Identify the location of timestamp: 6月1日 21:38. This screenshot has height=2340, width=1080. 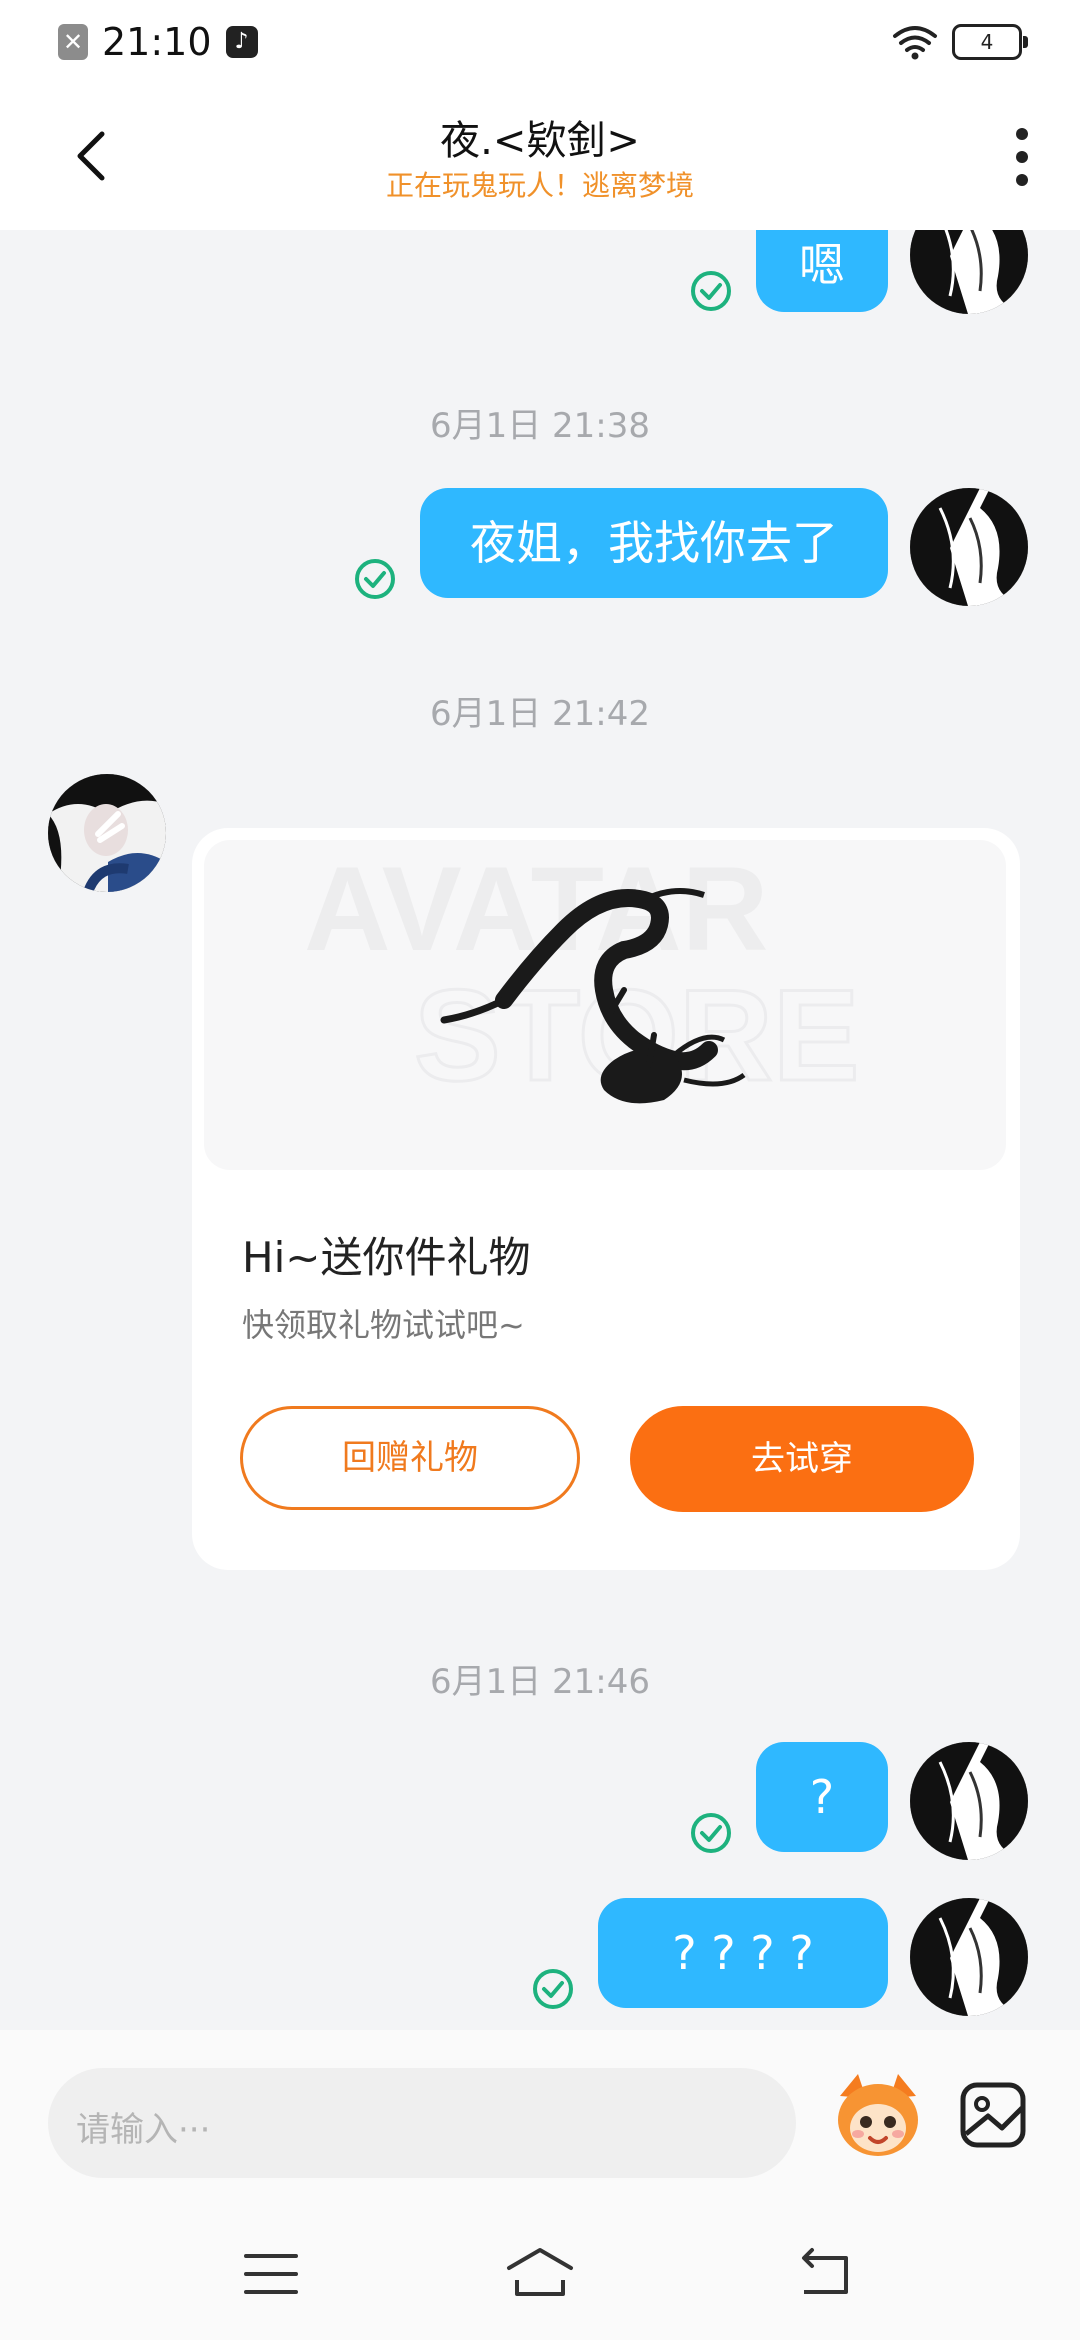
(540, 426).